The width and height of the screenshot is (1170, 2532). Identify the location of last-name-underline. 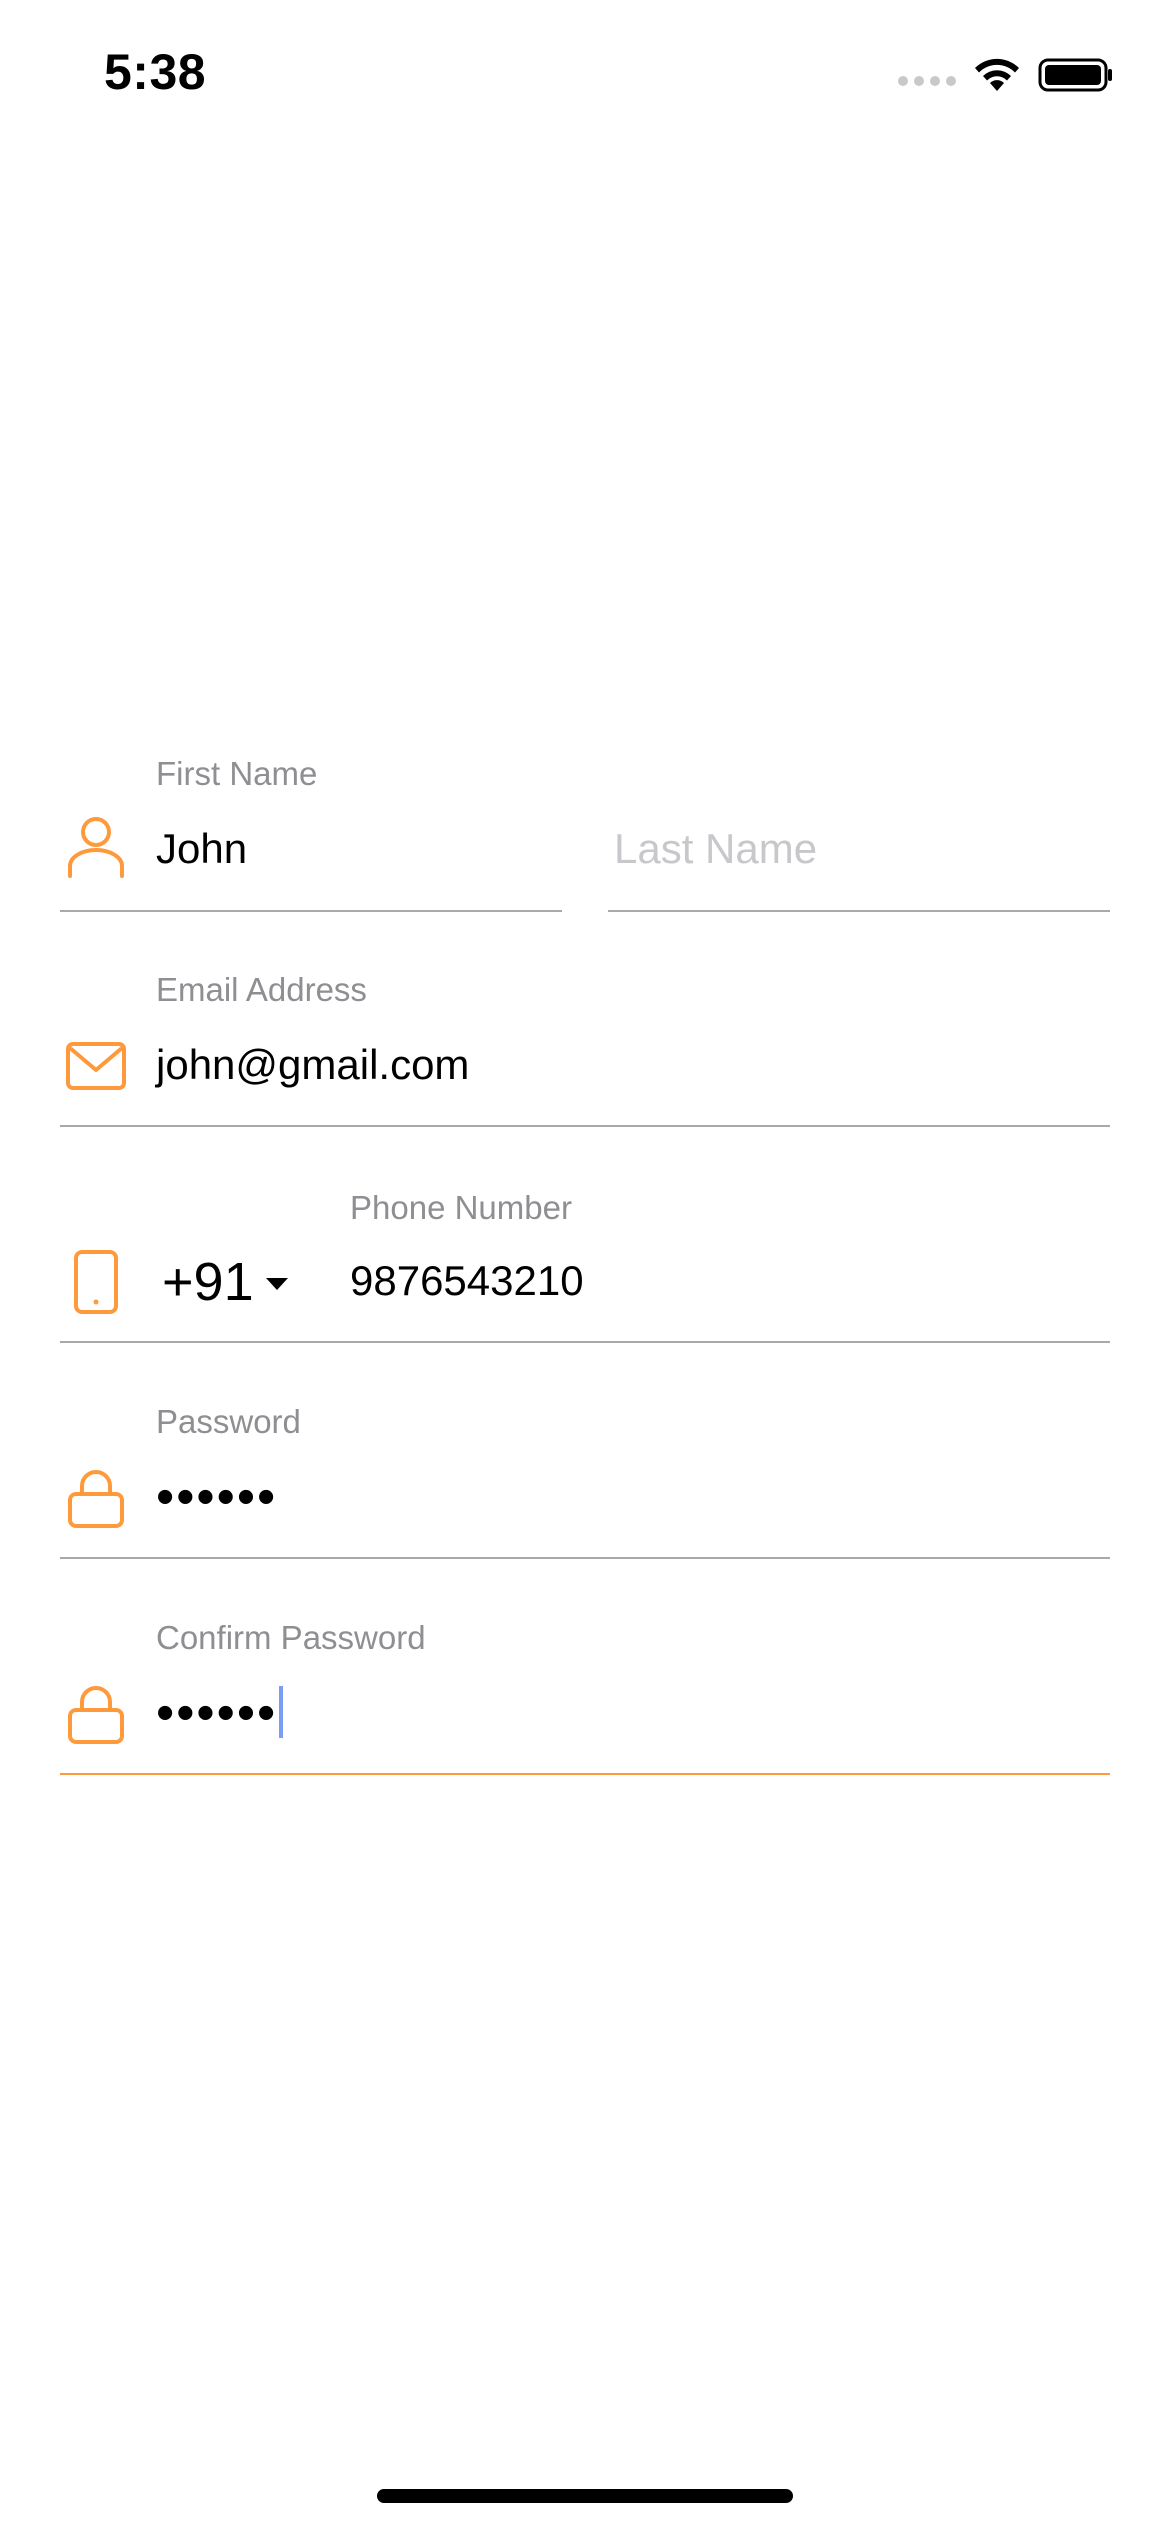
(859, 911).